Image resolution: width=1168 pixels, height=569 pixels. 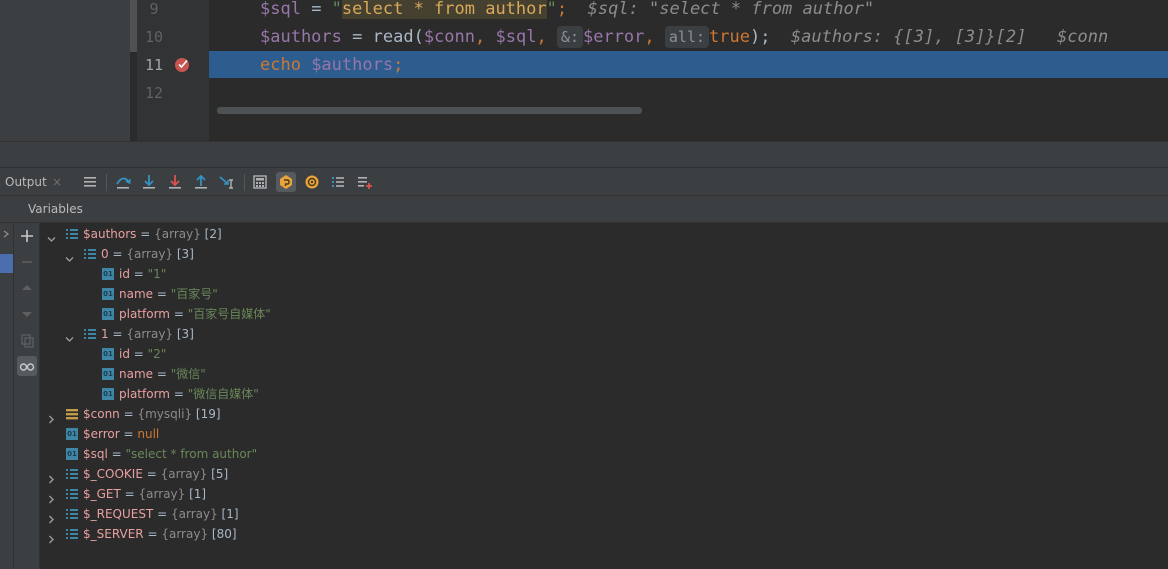 What do you see at coordinates (604, 474) in the screenshot?
I see `variable-row: $_COOKIE = {array} [5]` at bounding box center [604, 474].